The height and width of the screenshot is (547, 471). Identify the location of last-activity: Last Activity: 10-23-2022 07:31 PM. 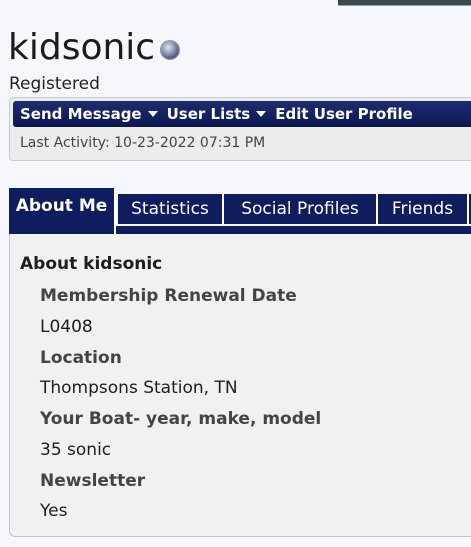
(142, 143).